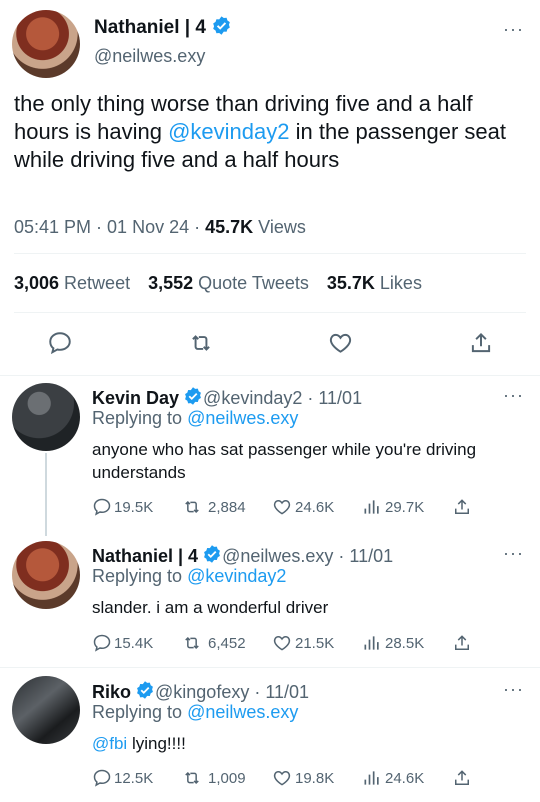  I want to click on retweet-action: 1,009, so click(213, 778).